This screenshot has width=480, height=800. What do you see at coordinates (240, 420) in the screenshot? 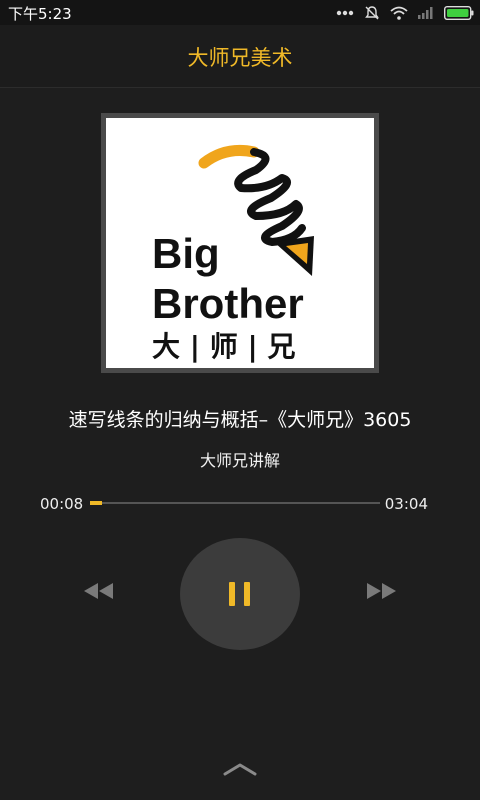
I see `track-title: 速写线条的归纳与概括–《大师兄》3605` at bounding box center [240, 420].